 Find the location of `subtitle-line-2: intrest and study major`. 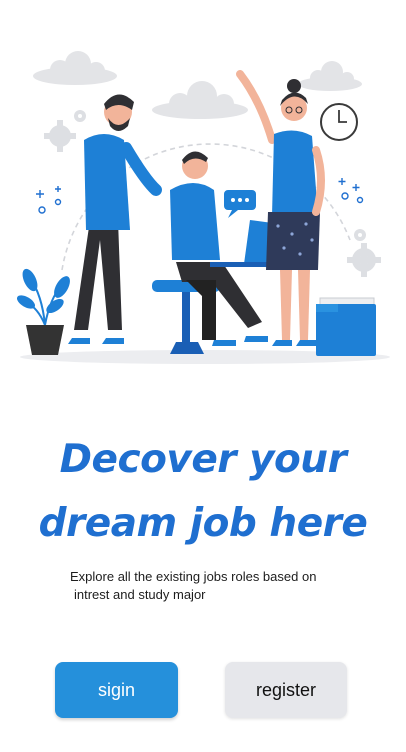

subtitle-line-2: intrest and study major is located at coordinates (140, 594).